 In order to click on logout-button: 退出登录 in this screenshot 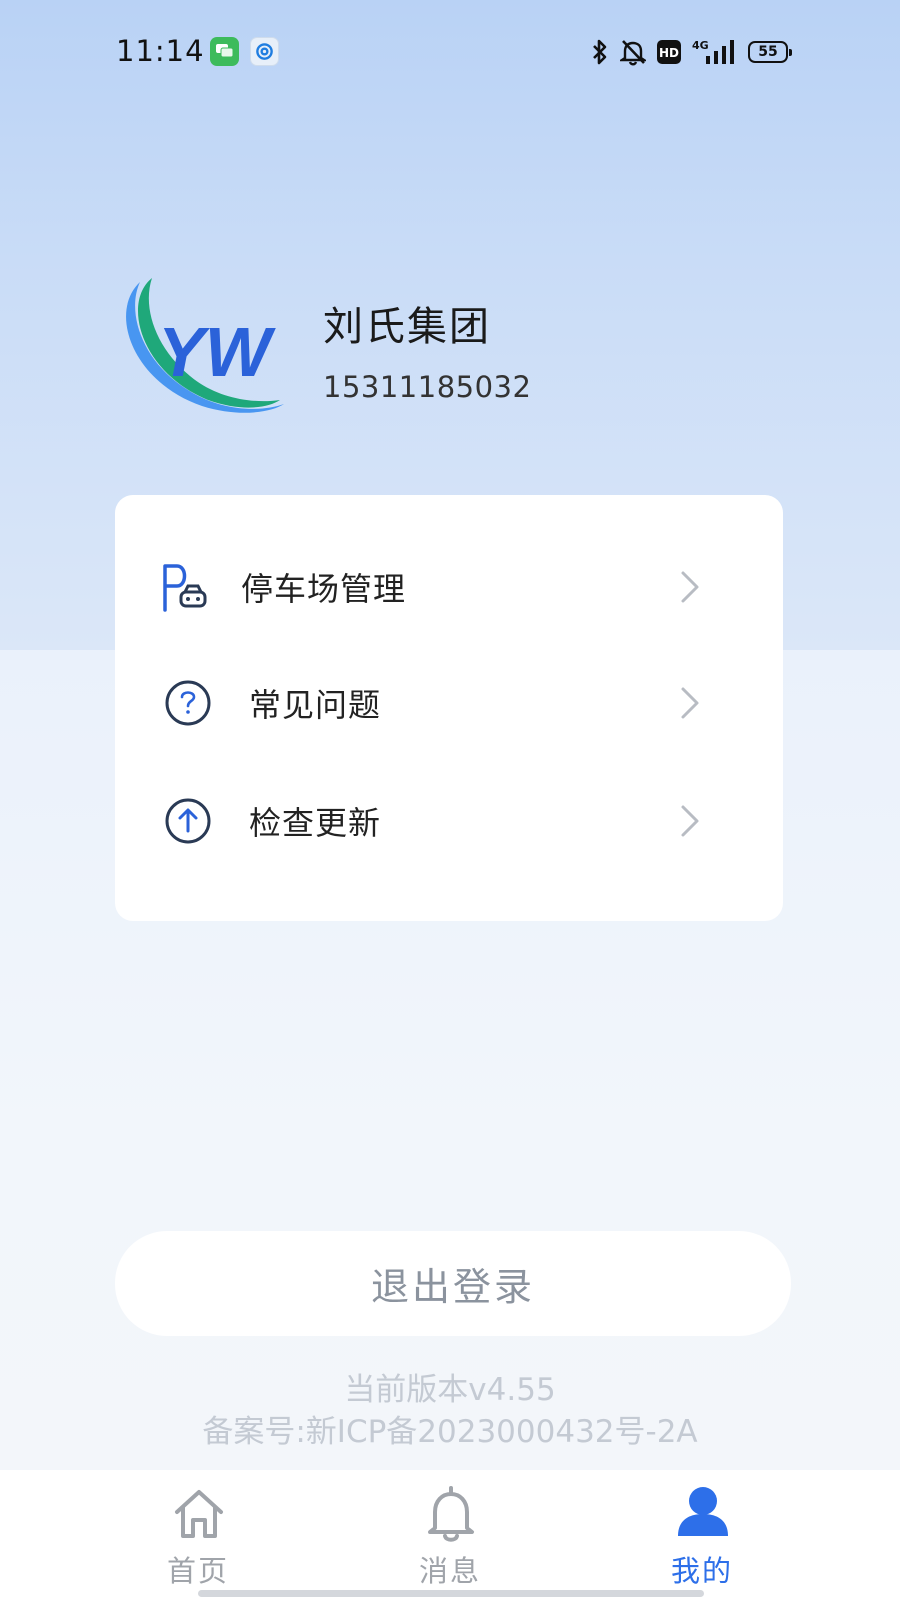, I will do `click(453, 1283)`.